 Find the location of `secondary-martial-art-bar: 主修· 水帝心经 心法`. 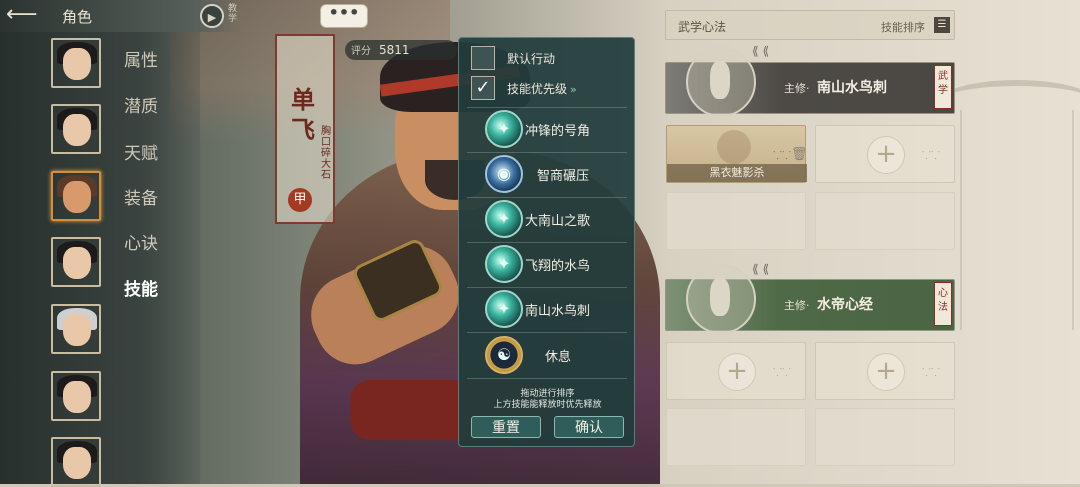

secondary-martial-art-bar: 主修· 水帝心经 心法 is located at coordinates (810, 299).